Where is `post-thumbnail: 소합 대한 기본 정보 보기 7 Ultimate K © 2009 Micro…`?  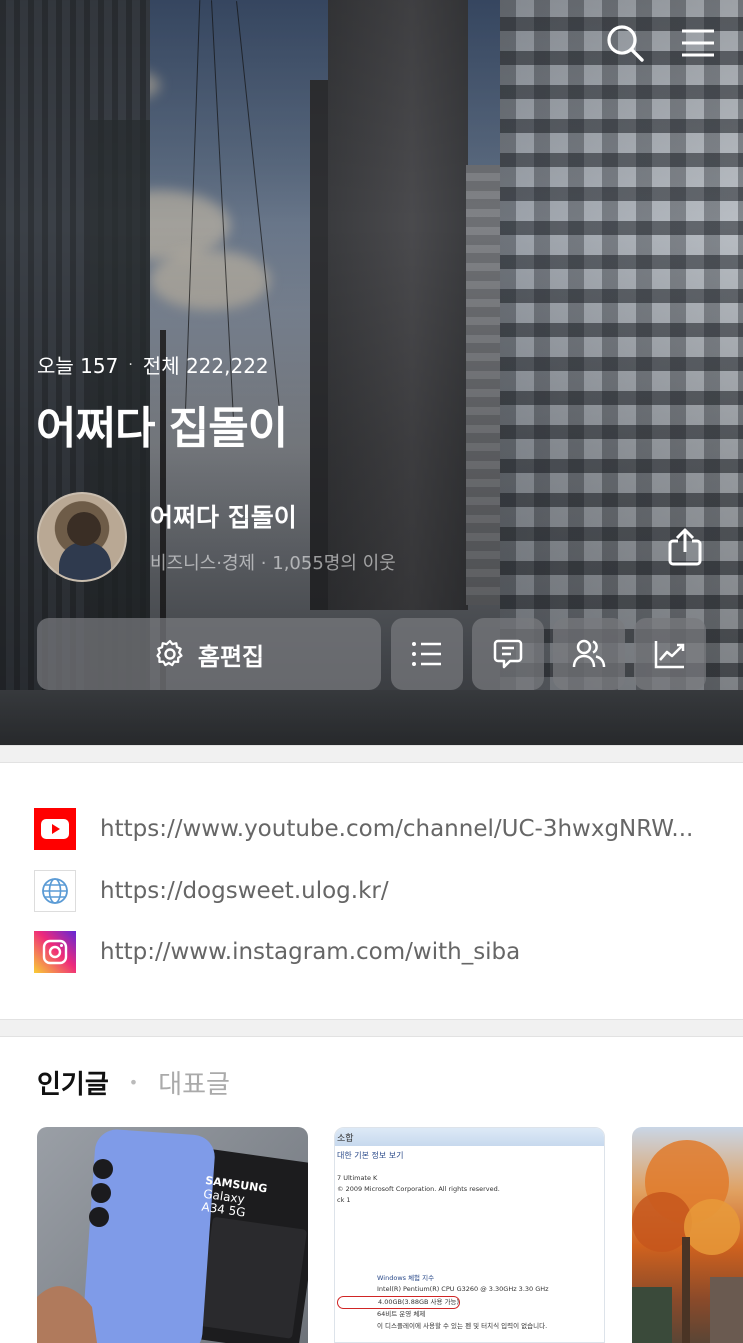 post-thumbnail: 소합 대한 기본 정보 보기 7 Ultimate K © 2009 Micro… is located at coordinates (469, 1235).